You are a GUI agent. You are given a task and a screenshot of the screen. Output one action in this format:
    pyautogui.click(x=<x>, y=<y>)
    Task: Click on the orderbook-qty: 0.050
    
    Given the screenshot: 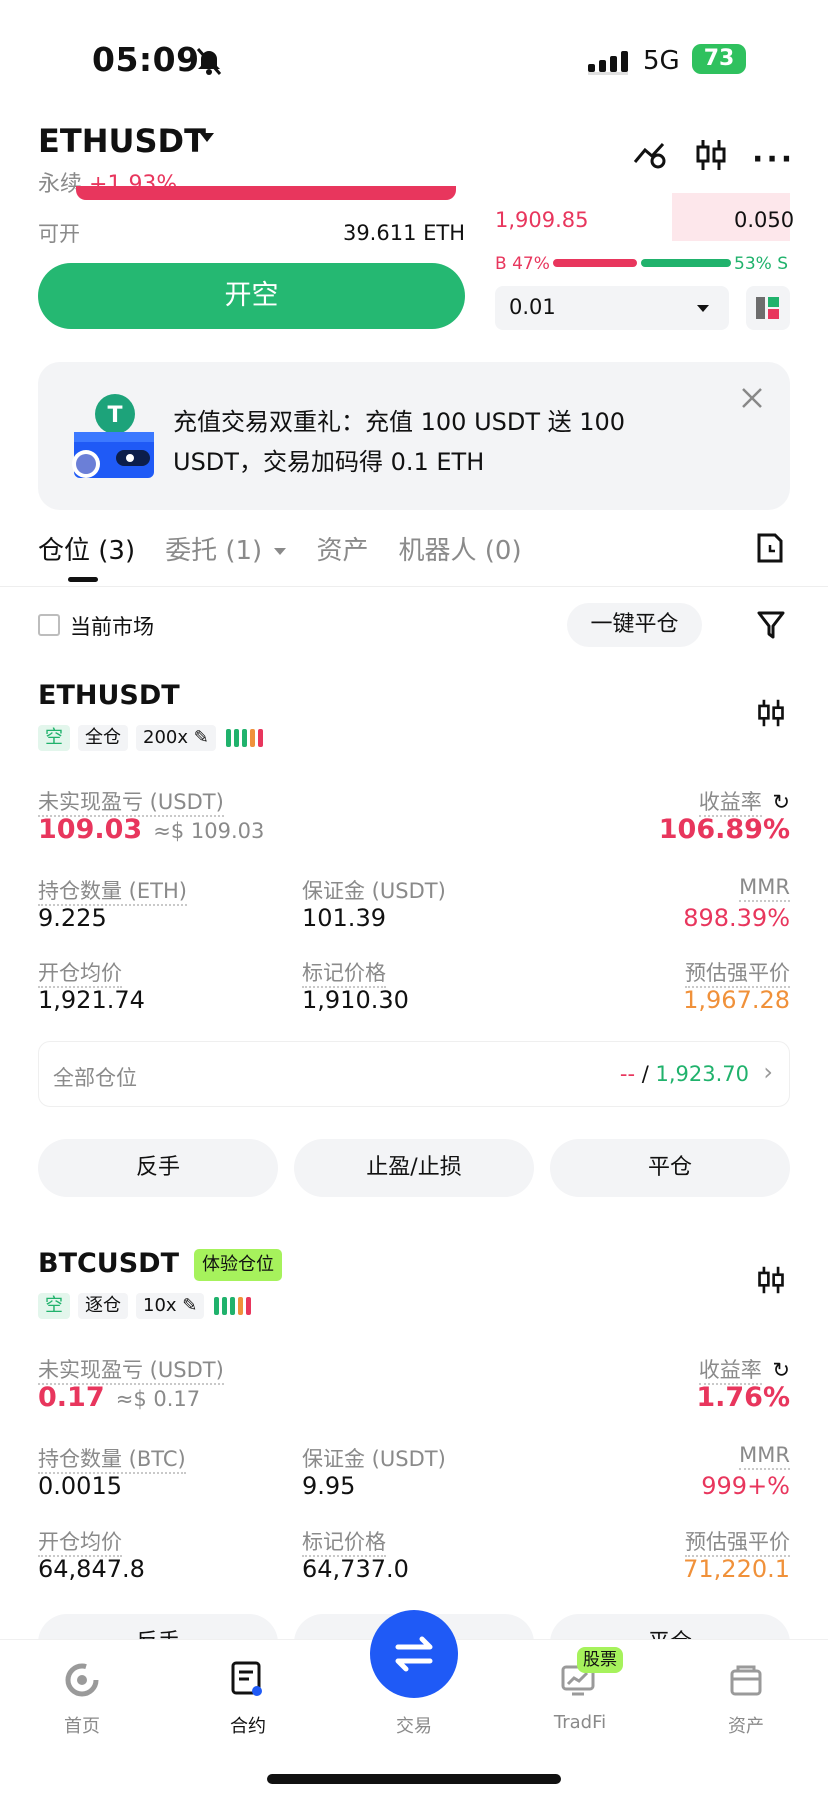 What is the action you would take?
    pyautogui.click(x=764, y=220)
    